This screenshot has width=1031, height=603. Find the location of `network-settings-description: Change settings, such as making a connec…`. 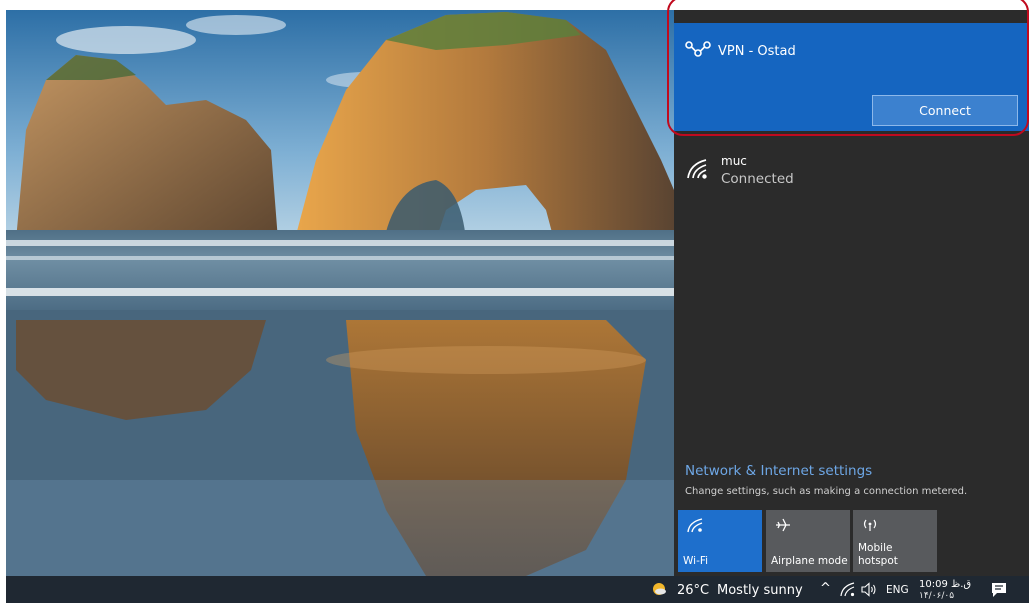

network-settings-description: Change settings, such as making a connec… is located at coordinates (826, 491).